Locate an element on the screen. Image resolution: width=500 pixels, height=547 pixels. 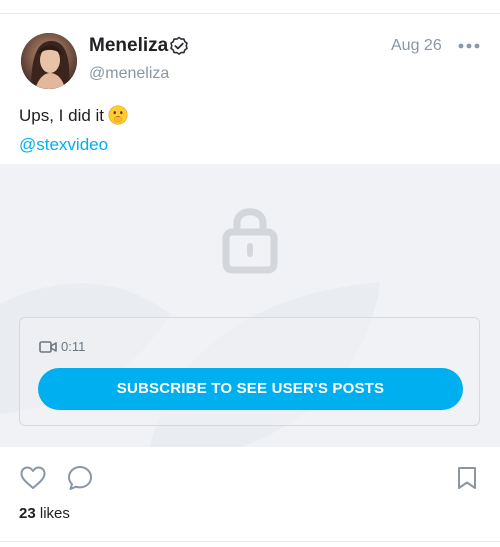
author-display-name: Meneliza is located at coordinates (128, 46).